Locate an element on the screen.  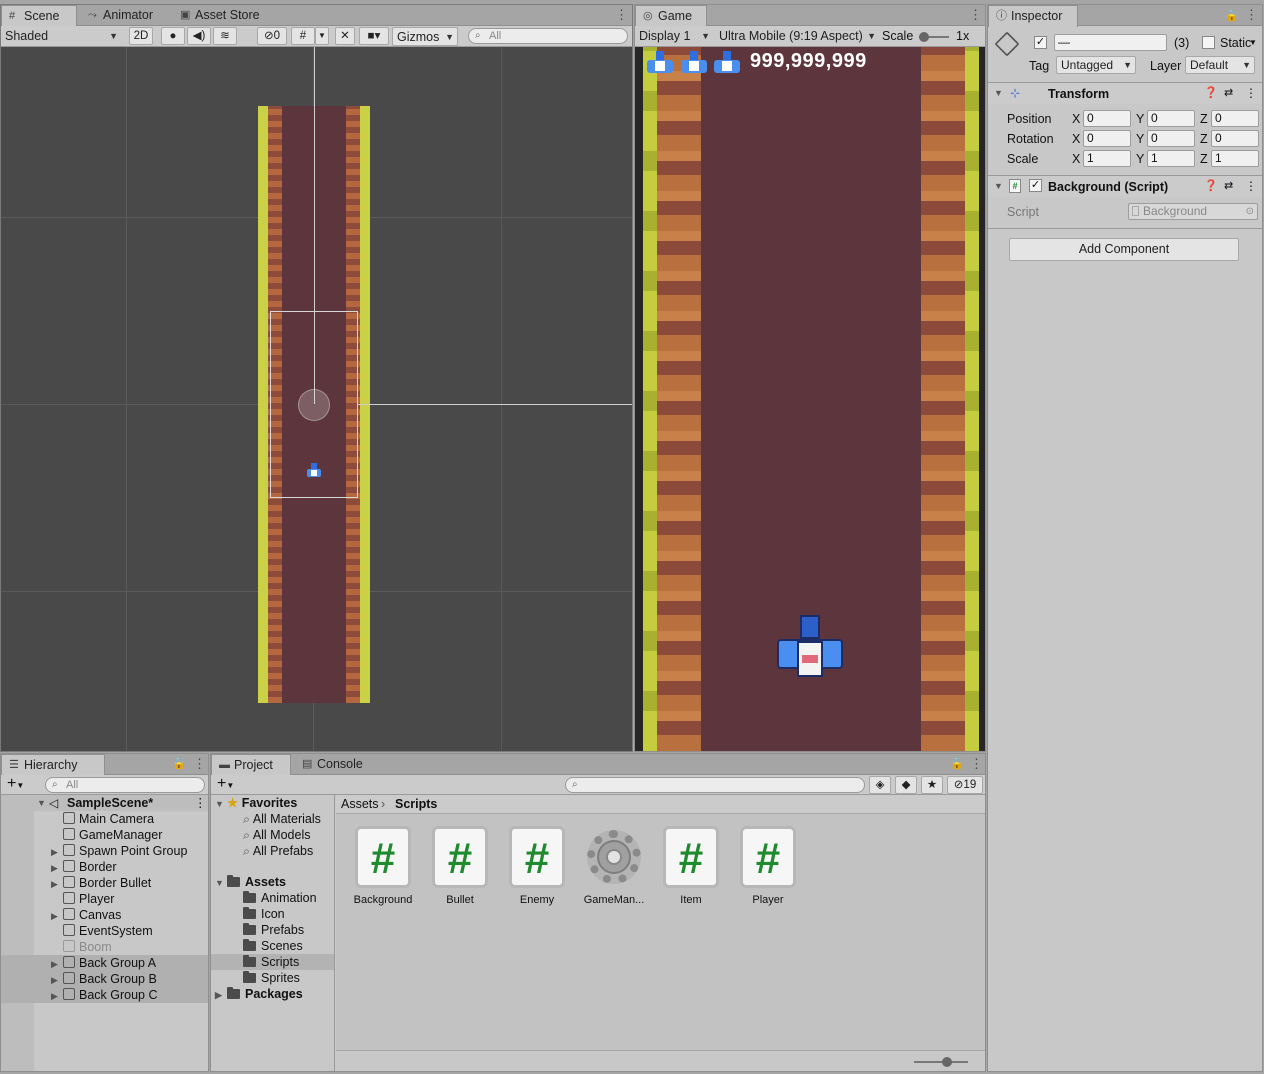
scale-slider is located at coordinates (934, 37).